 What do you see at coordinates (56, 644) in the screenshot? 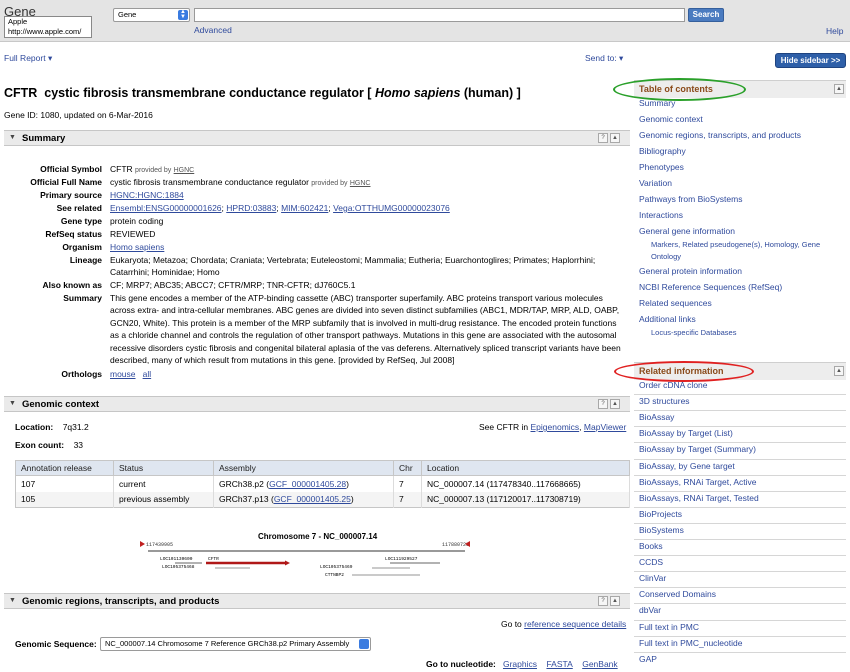
I see `genomic-sequence-label: Genomic Sequence:` at bounding box center [56, 644].